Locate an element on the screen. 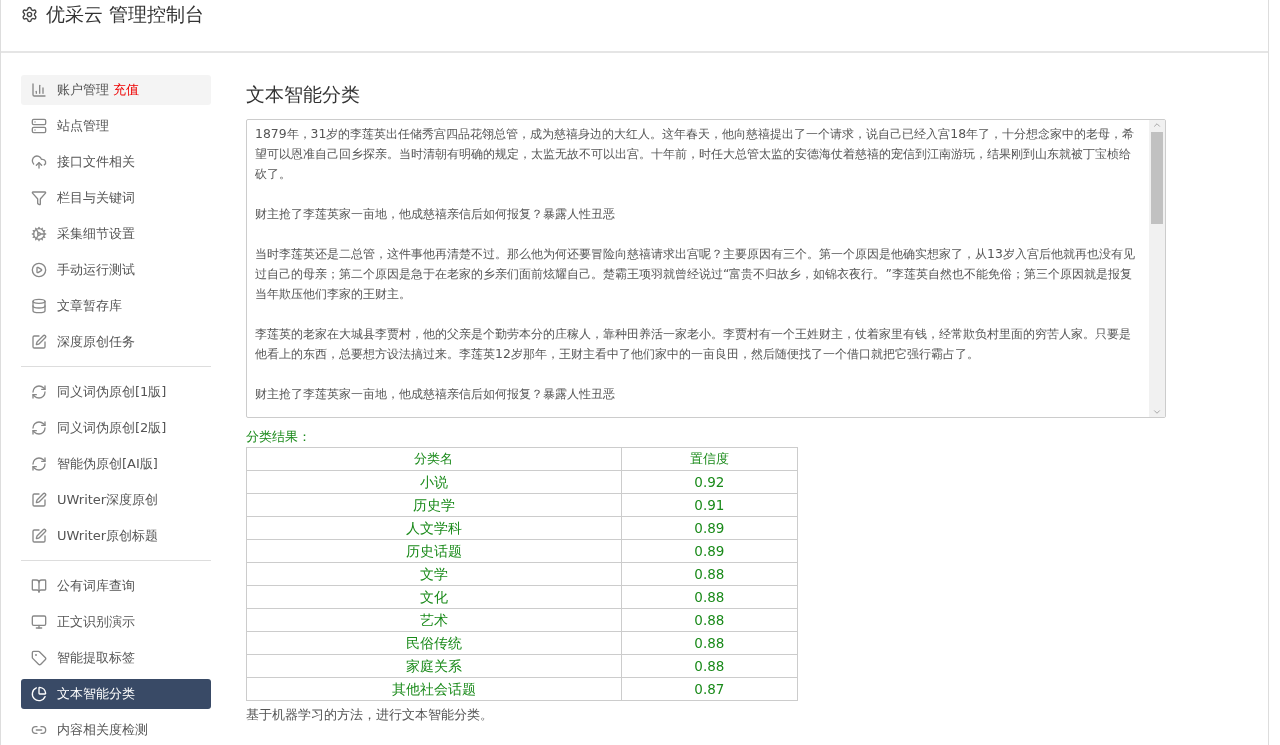 This screenshot has height=745, width=1280. table-cell: 0.91 is located at coordinates (709, 505).